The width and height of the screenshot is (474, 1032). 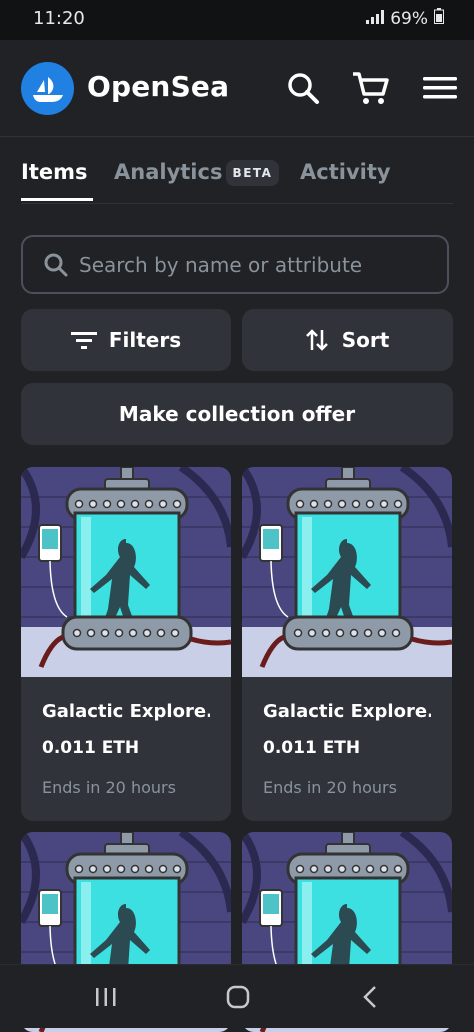 I want to click on status-time: 11:20, so click(x=59, y=18).